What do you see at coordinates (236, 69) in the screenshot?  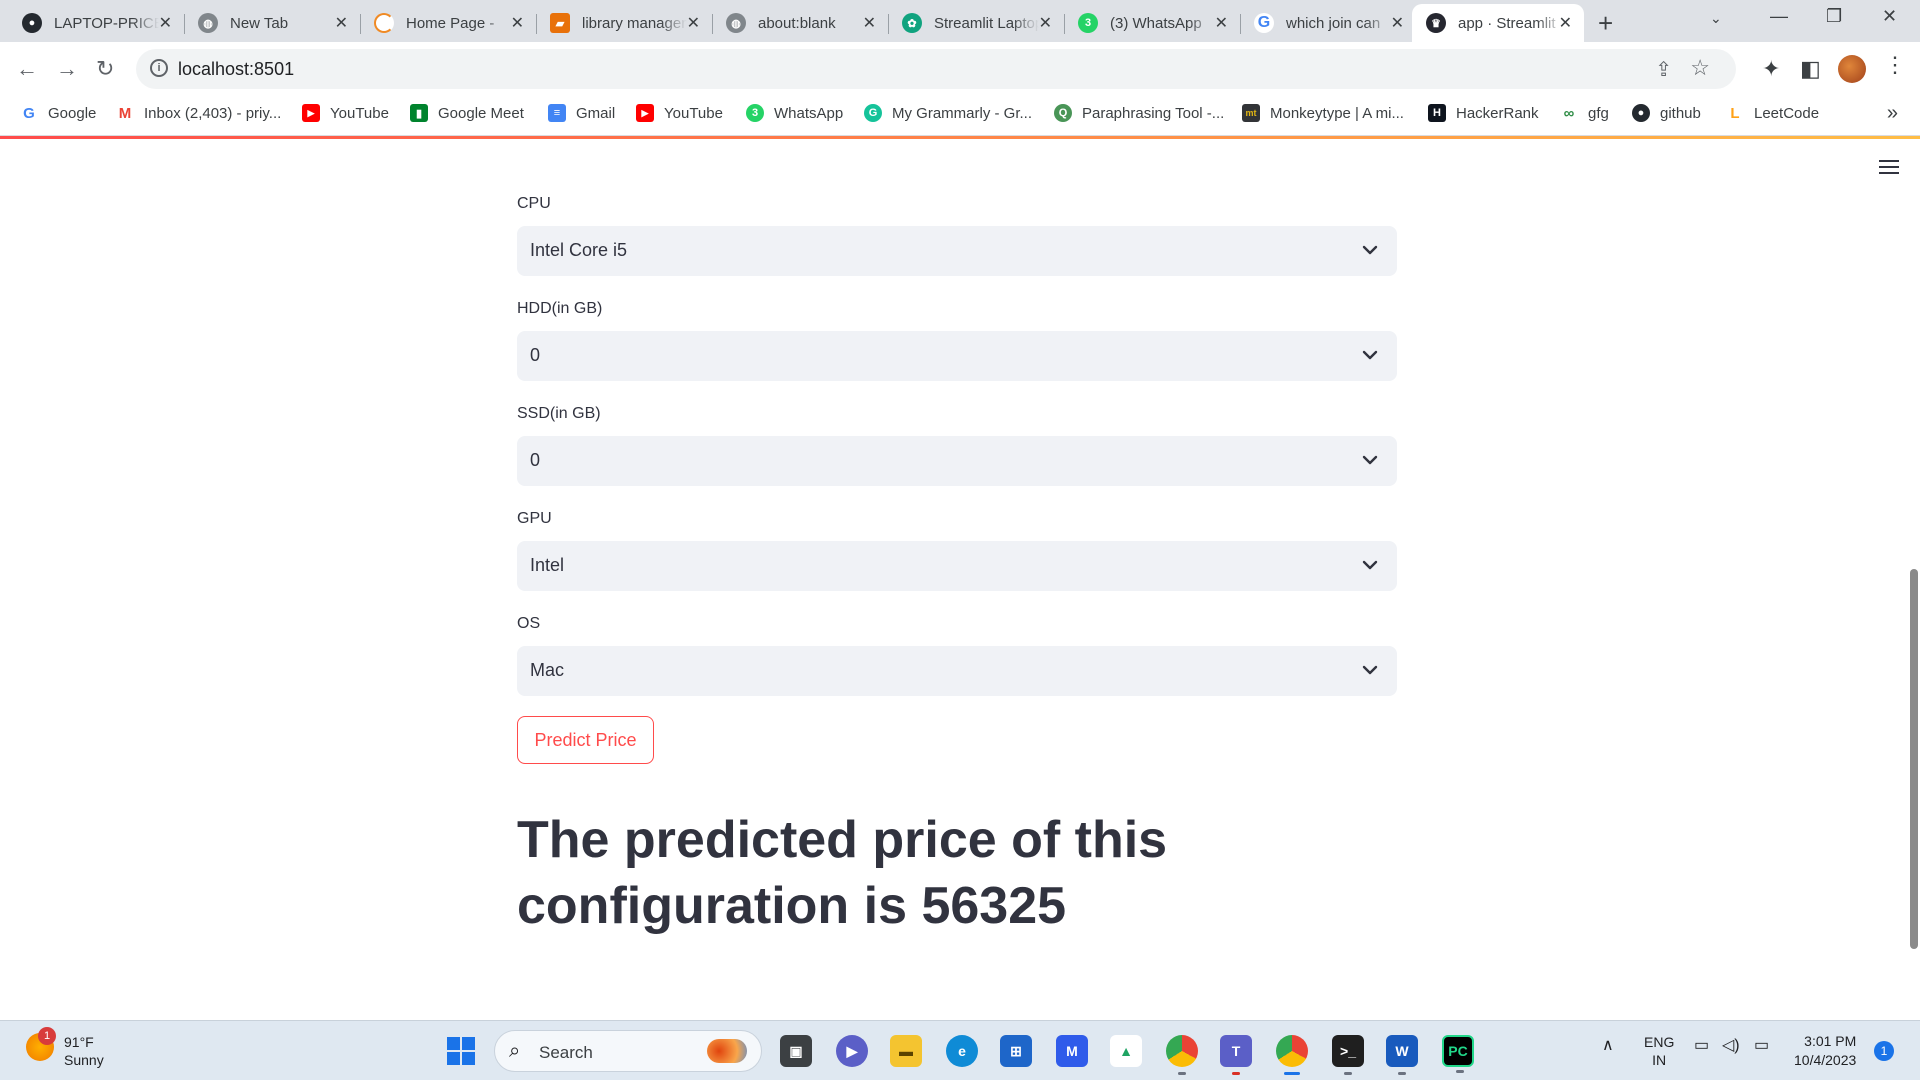 I see `url-text: localhost:8501` at bounding box center [236, 69].